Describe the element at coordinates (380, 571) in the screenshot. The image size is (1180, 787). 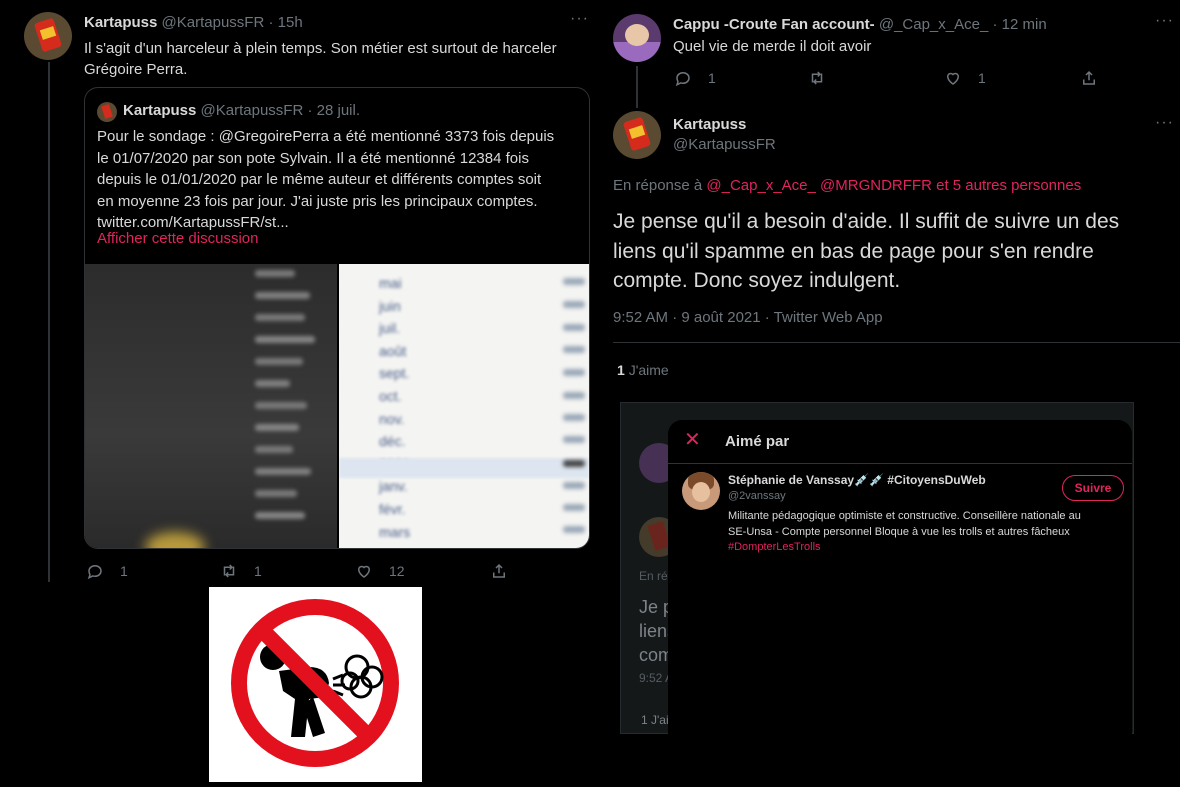
I see `like-button: 12` at that location.